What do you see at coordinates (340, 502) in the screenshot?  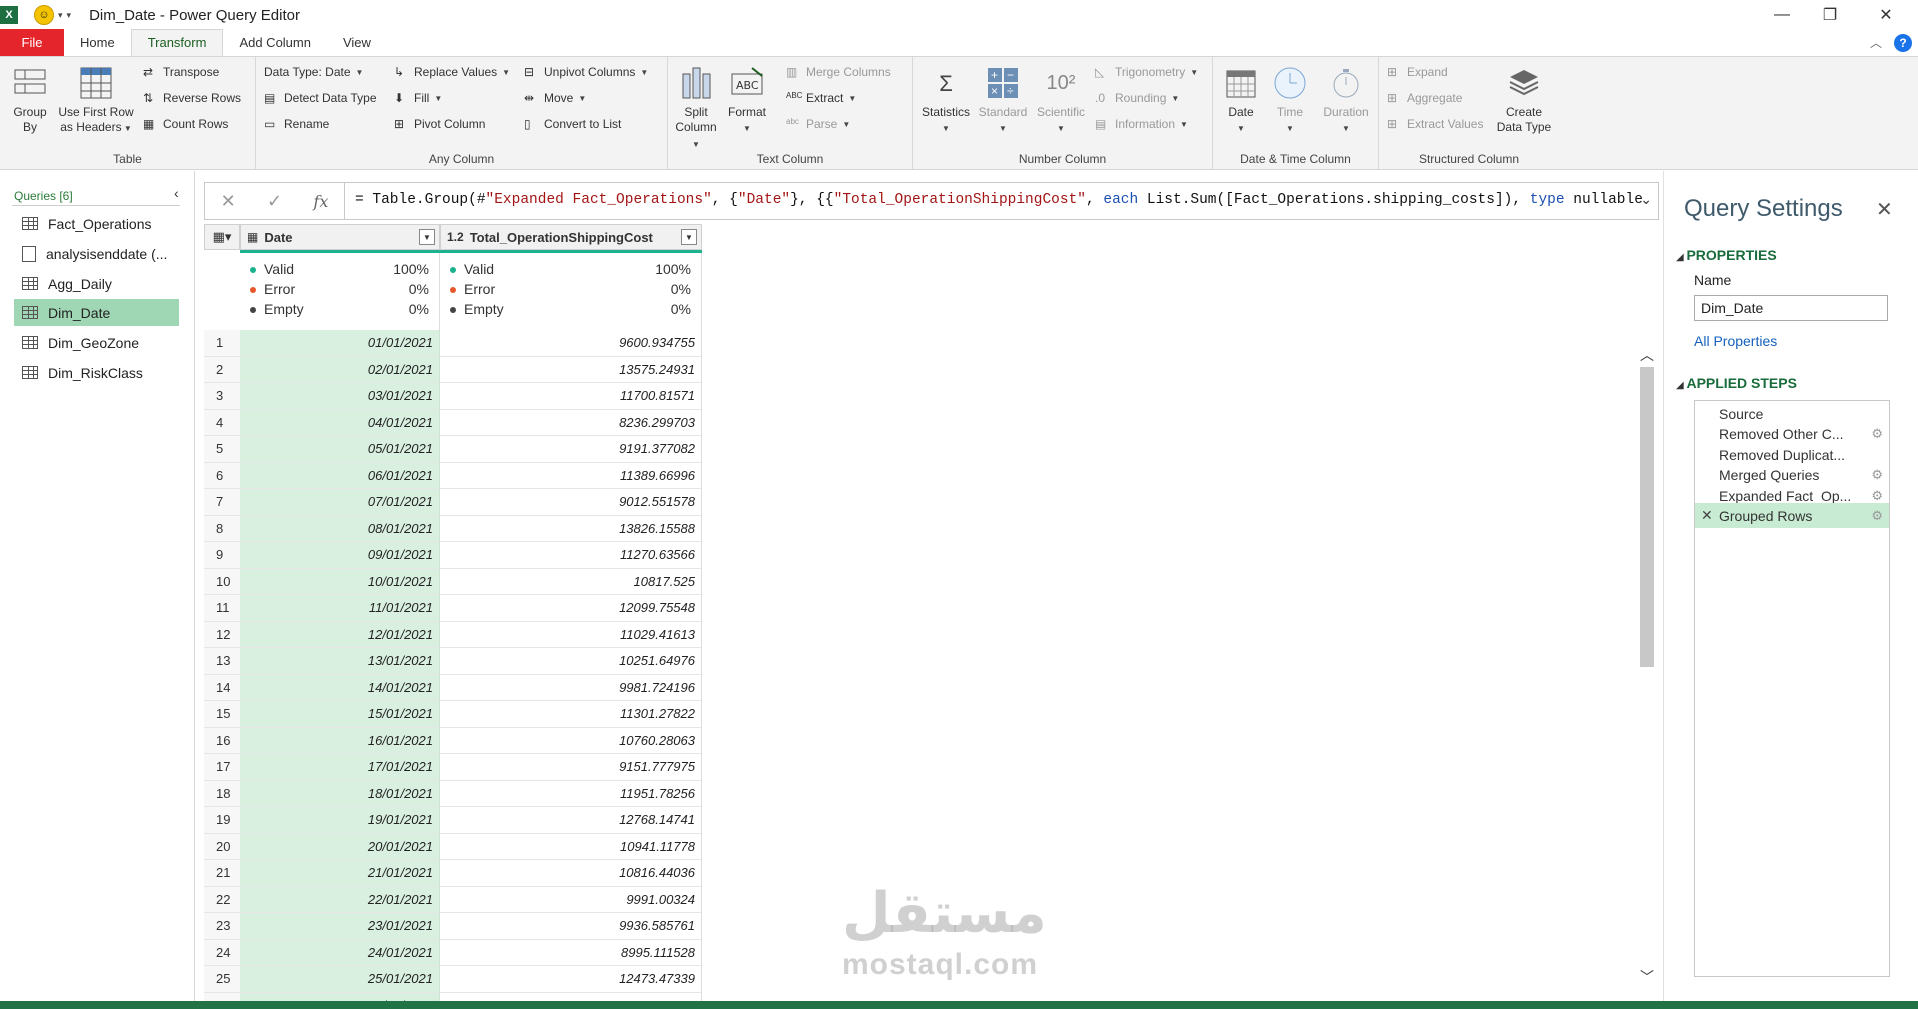 I see `table-cell-date: 07/01/2021` at bounding box center [340, 502].